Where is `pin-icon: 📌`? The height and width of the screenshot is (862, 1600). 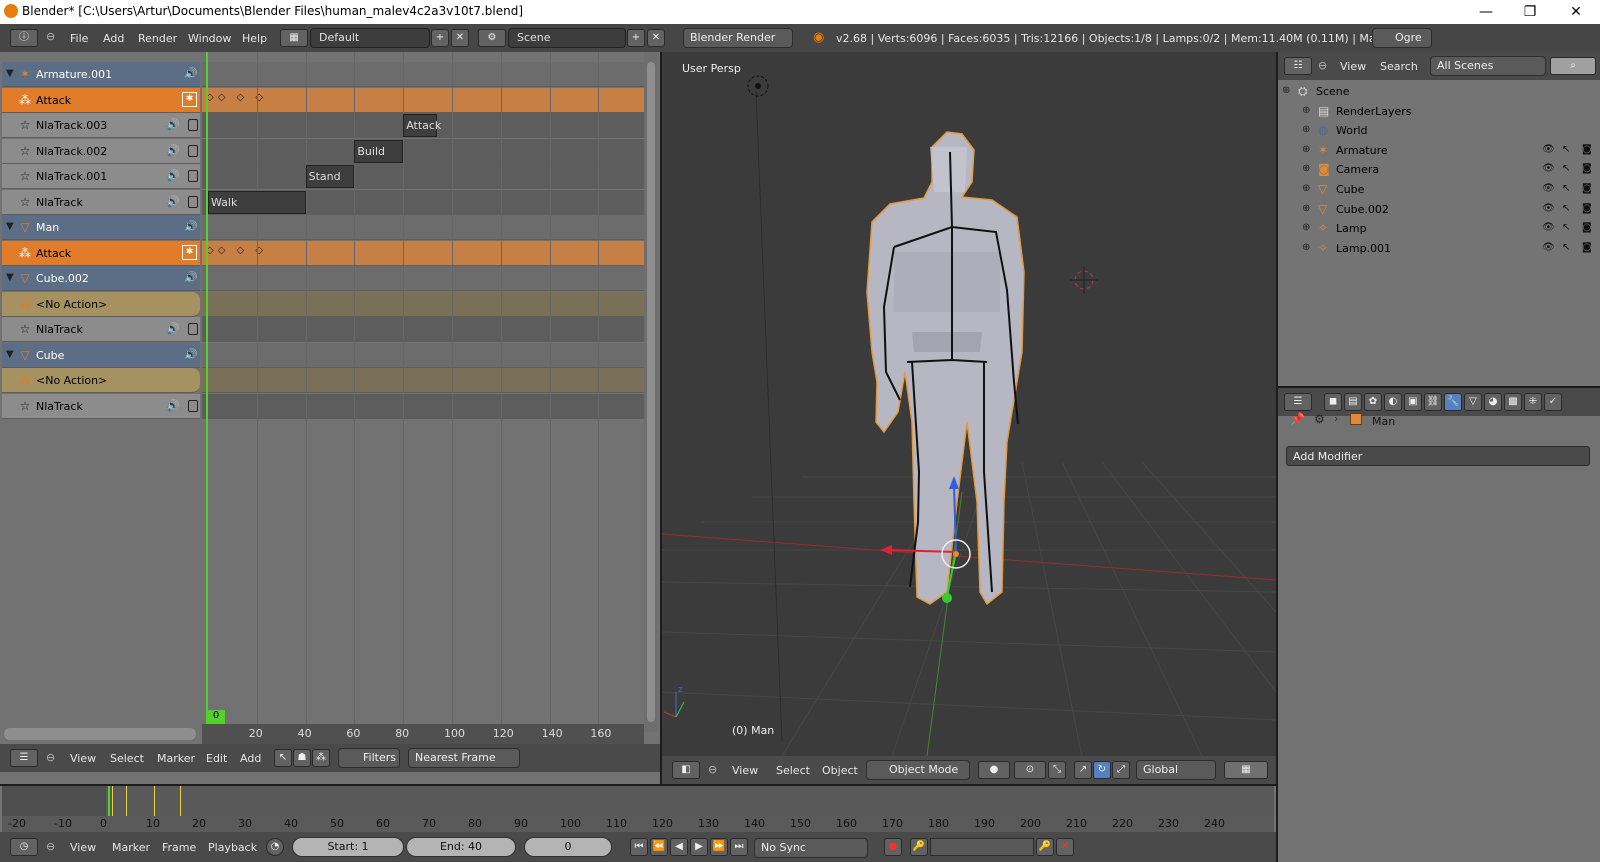 pin-icon: 📌 is located at coordinates (1297, 419).